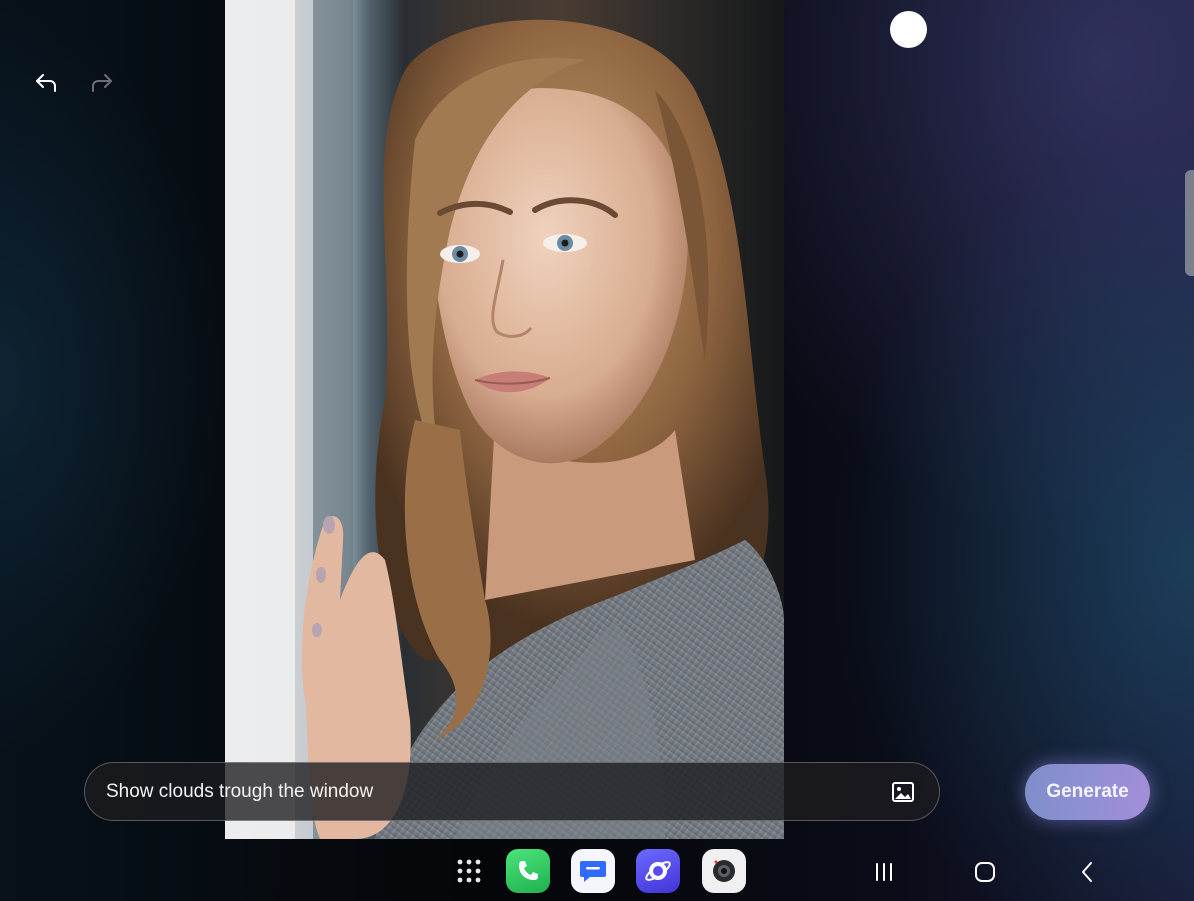  Describe the element at coordinates (908, 29) in the screenshot. I see `camera-cutout` at that location.